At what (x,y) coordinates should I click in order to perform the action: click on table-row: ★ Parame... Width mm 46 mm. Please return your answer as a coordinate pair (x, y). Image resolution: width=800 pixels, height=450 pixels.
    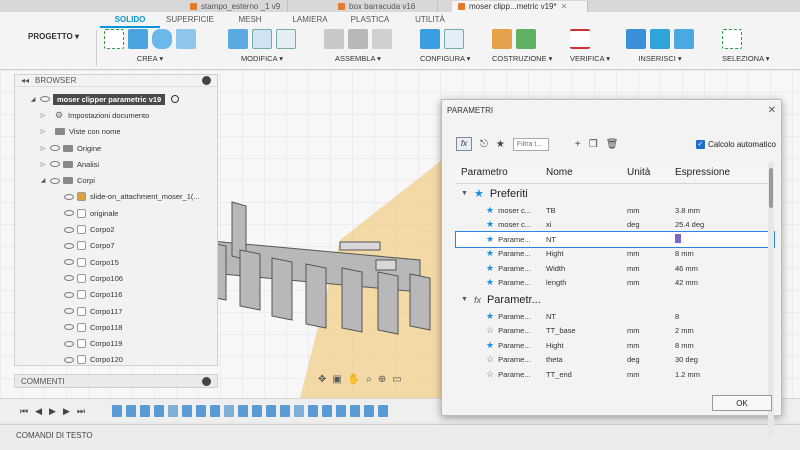
    Looking at the image, I should click on (615, 268).